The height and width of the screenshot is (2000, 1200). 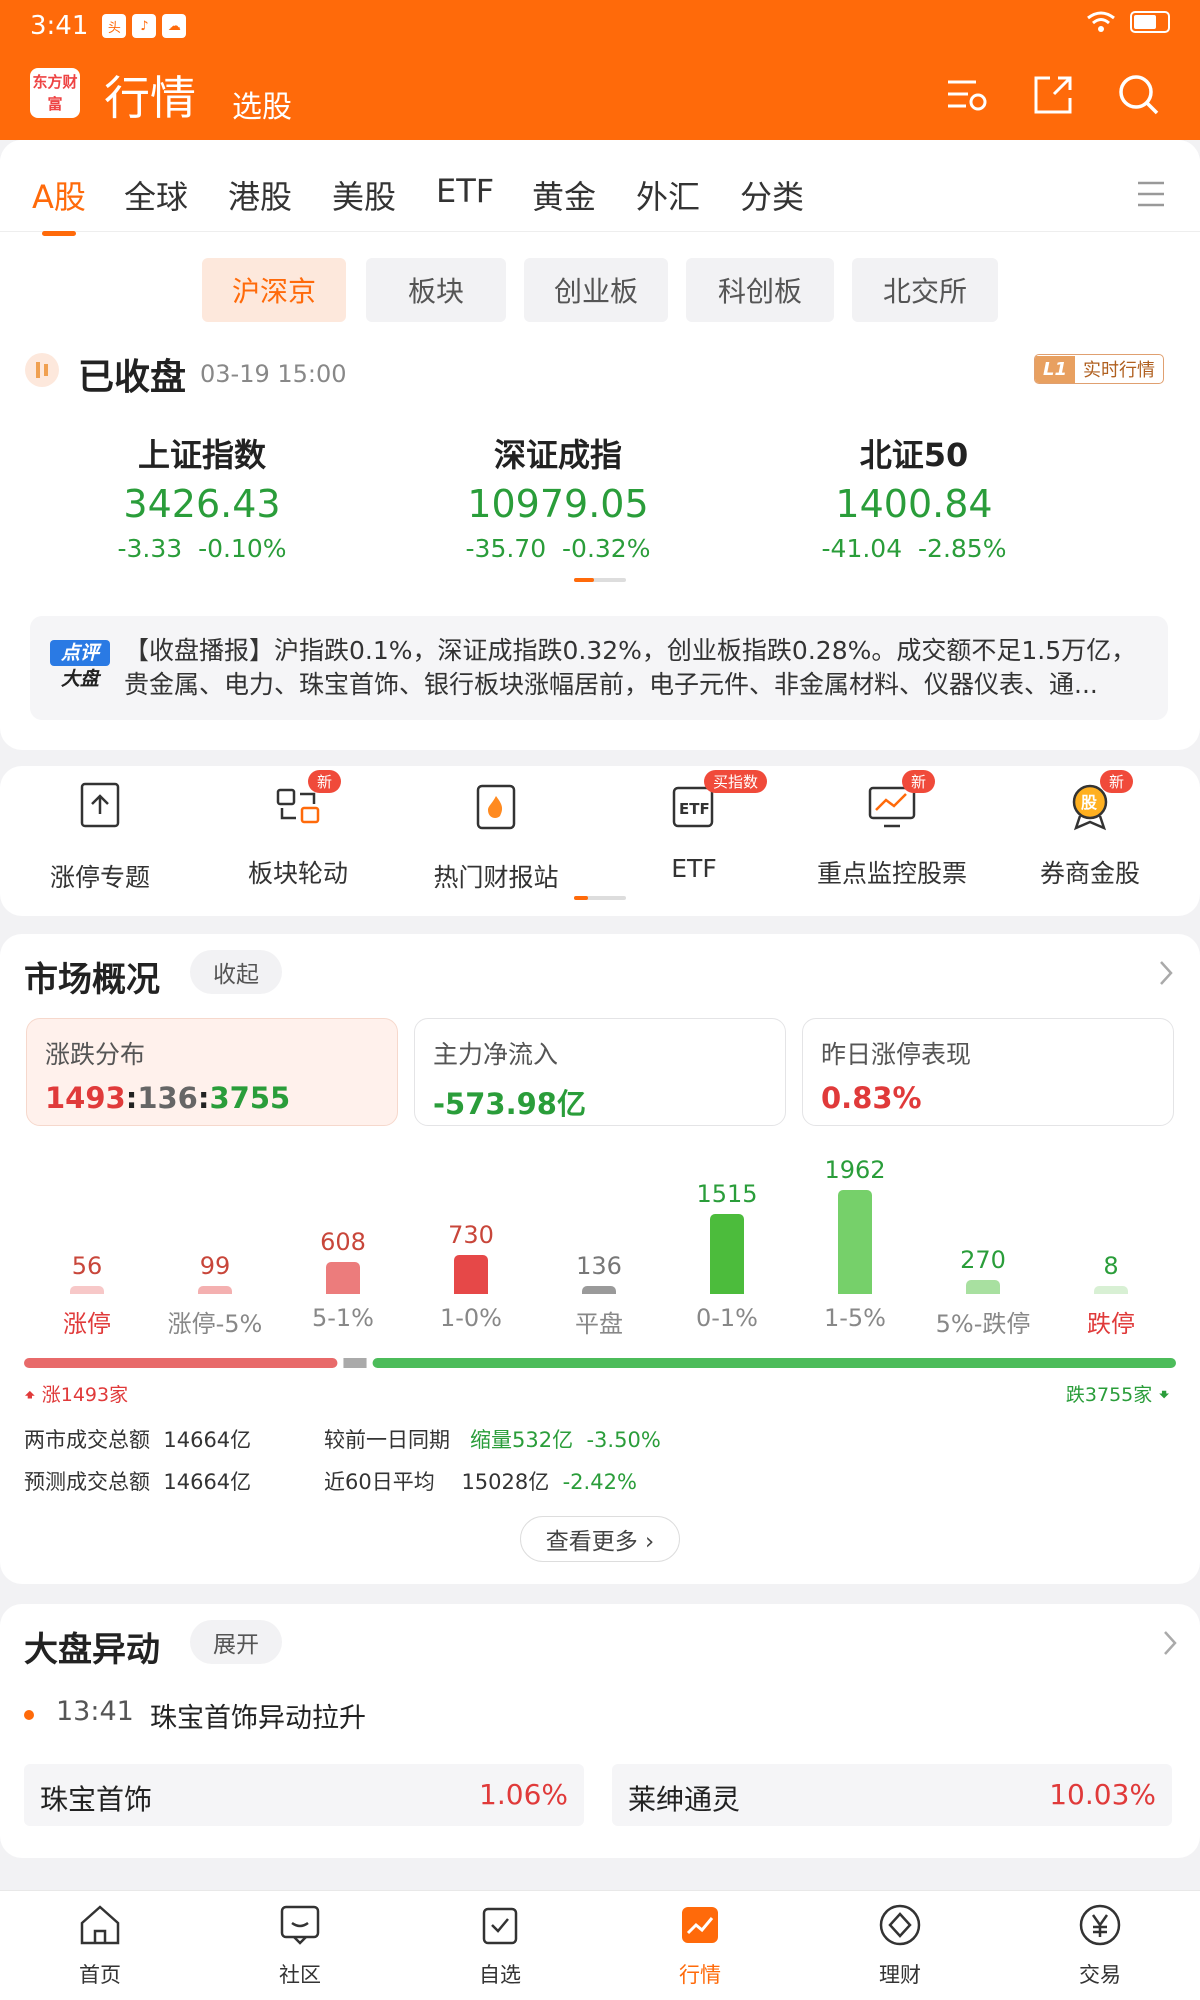 I want to click on nav-trade: 交易, so click(x=1100, y=1945).